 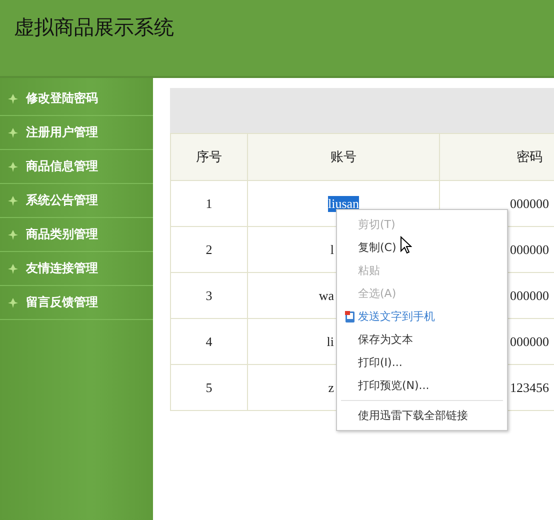 I want to click on table-cell: 4, so click(x=209, y=342).